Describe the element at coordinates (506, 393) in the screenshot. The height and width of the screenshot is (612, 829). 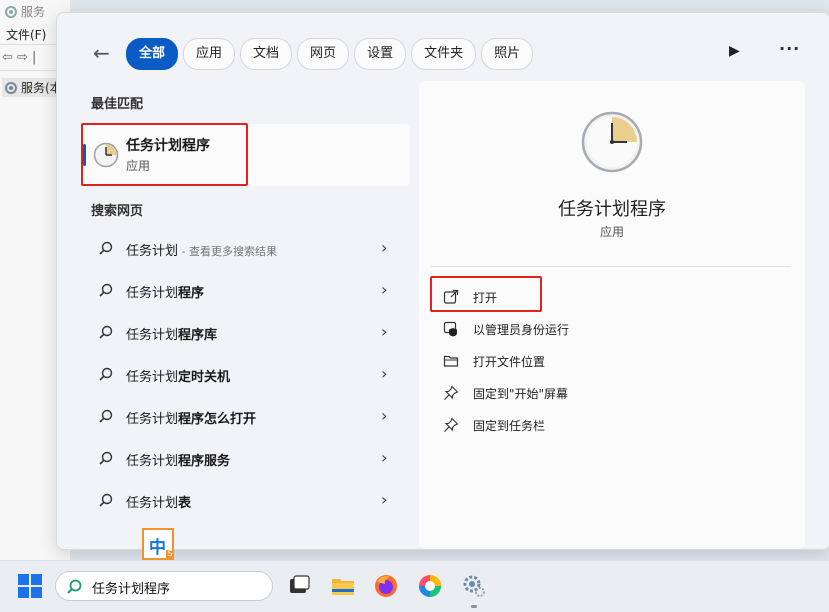
I see `action-pin-start: 固定到"开始"屏幕` at that location.